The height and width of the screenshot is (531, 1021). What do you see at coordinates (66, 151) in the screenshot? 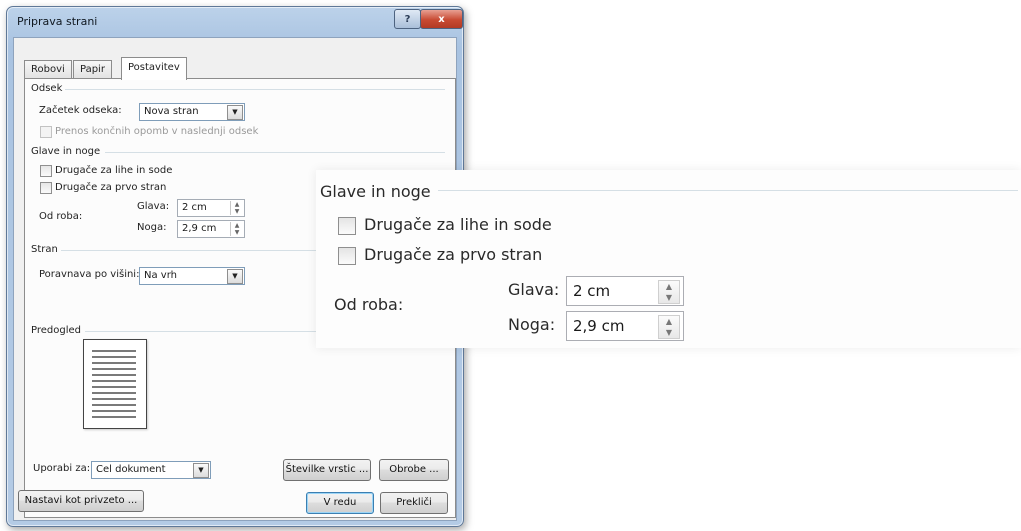
I see `group-label: Glave in noge` at bounding box center [66, 151].